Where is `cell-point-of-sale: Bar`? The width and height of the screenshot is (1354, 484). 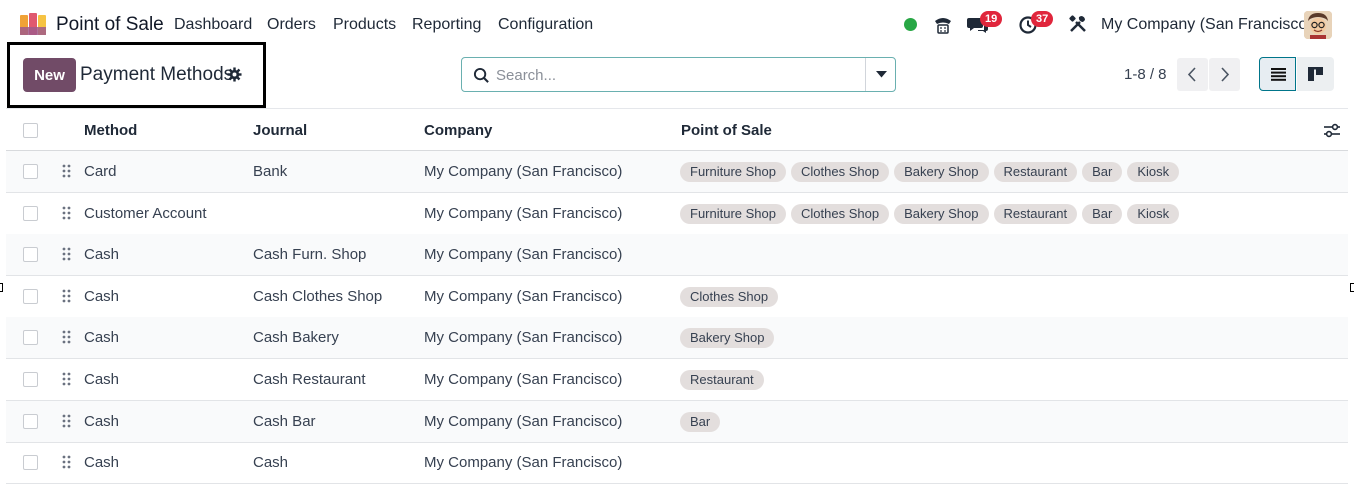
cell-point-of-sale: Bar is located at coordinates (700, 421).